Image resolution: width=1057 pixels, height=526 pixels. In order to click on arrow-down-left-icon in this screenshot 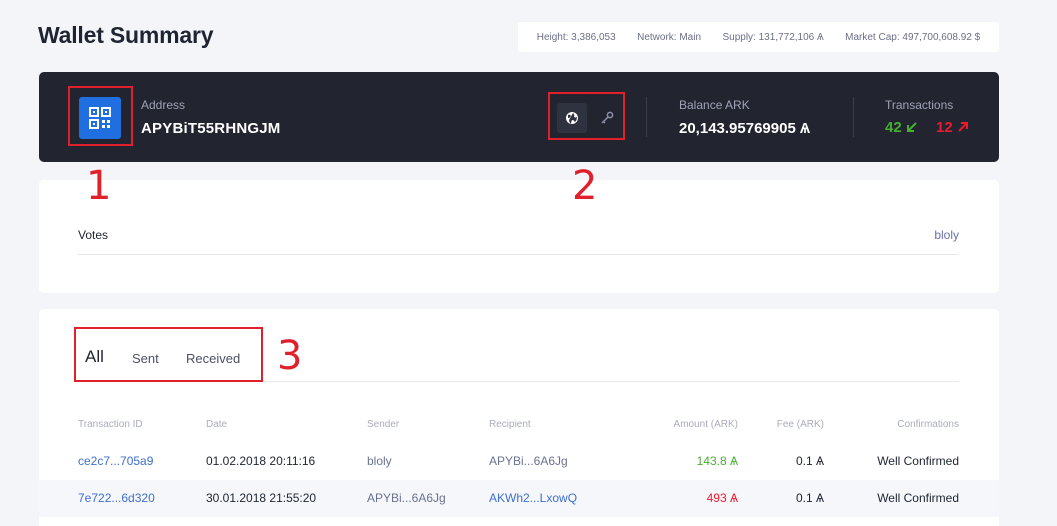, I will do `click(911, 127)`.